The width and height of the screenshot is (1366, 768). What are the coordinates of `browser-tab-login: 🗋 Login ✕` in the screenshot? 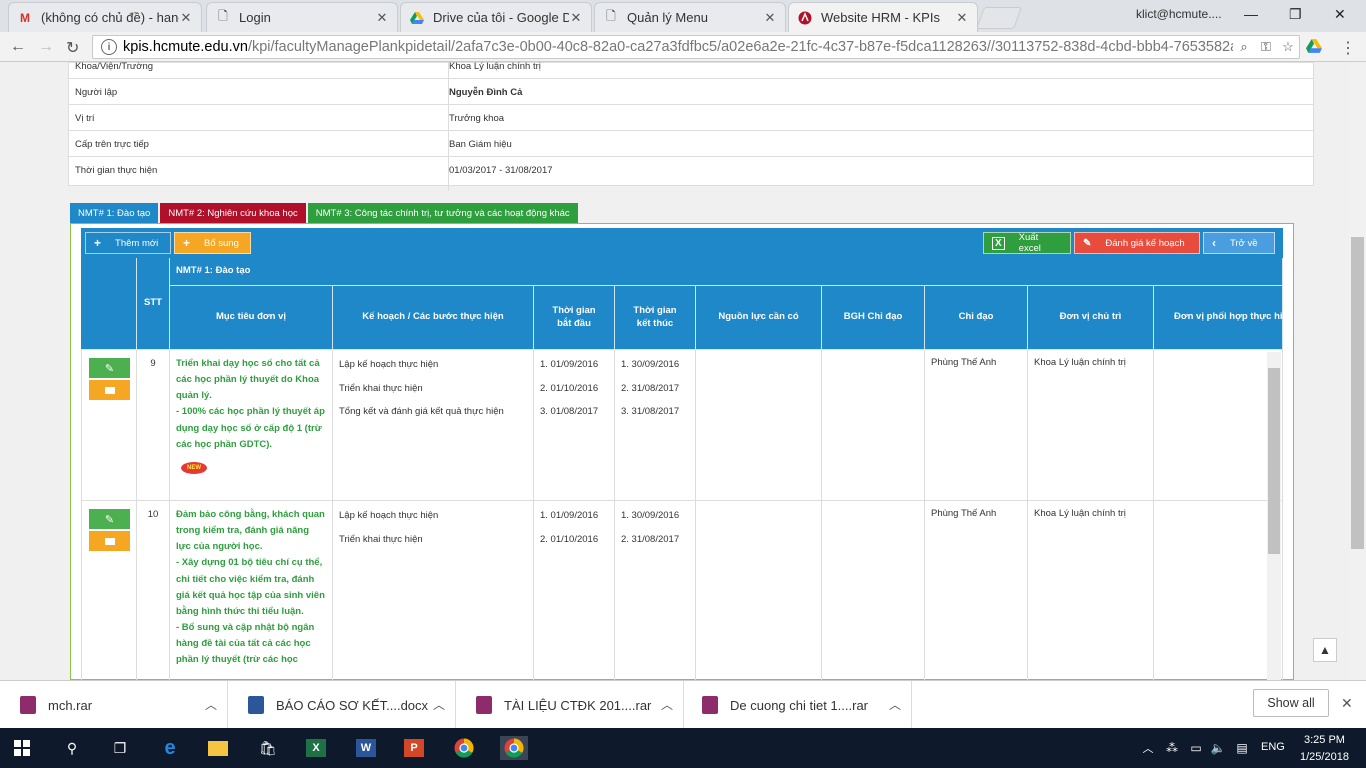 It's located at (302, 17).